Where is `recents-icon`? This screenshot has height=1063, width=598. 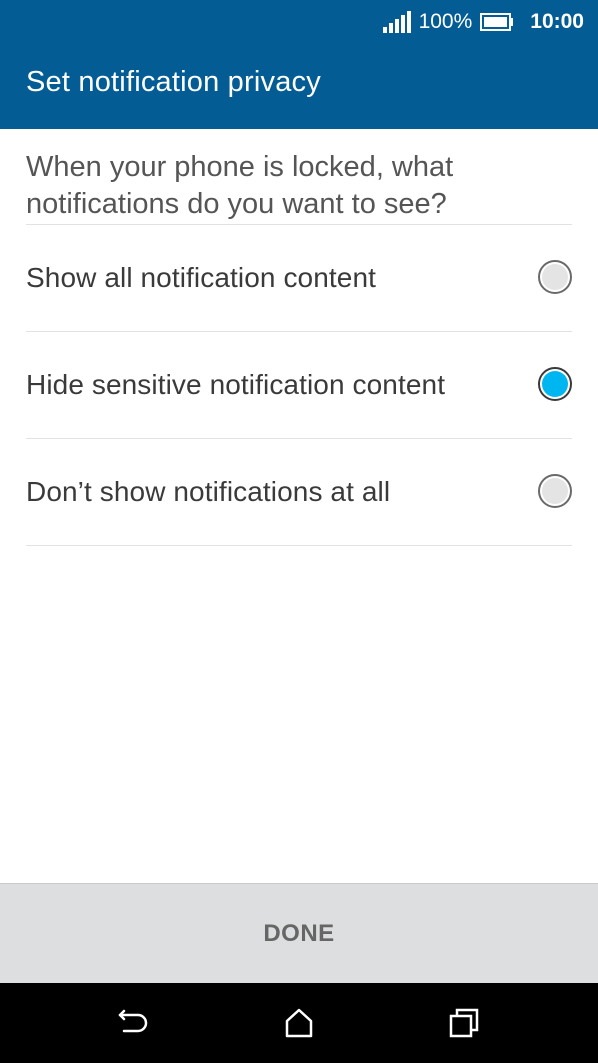 recents-icon is located at coordinates (464, 1023).